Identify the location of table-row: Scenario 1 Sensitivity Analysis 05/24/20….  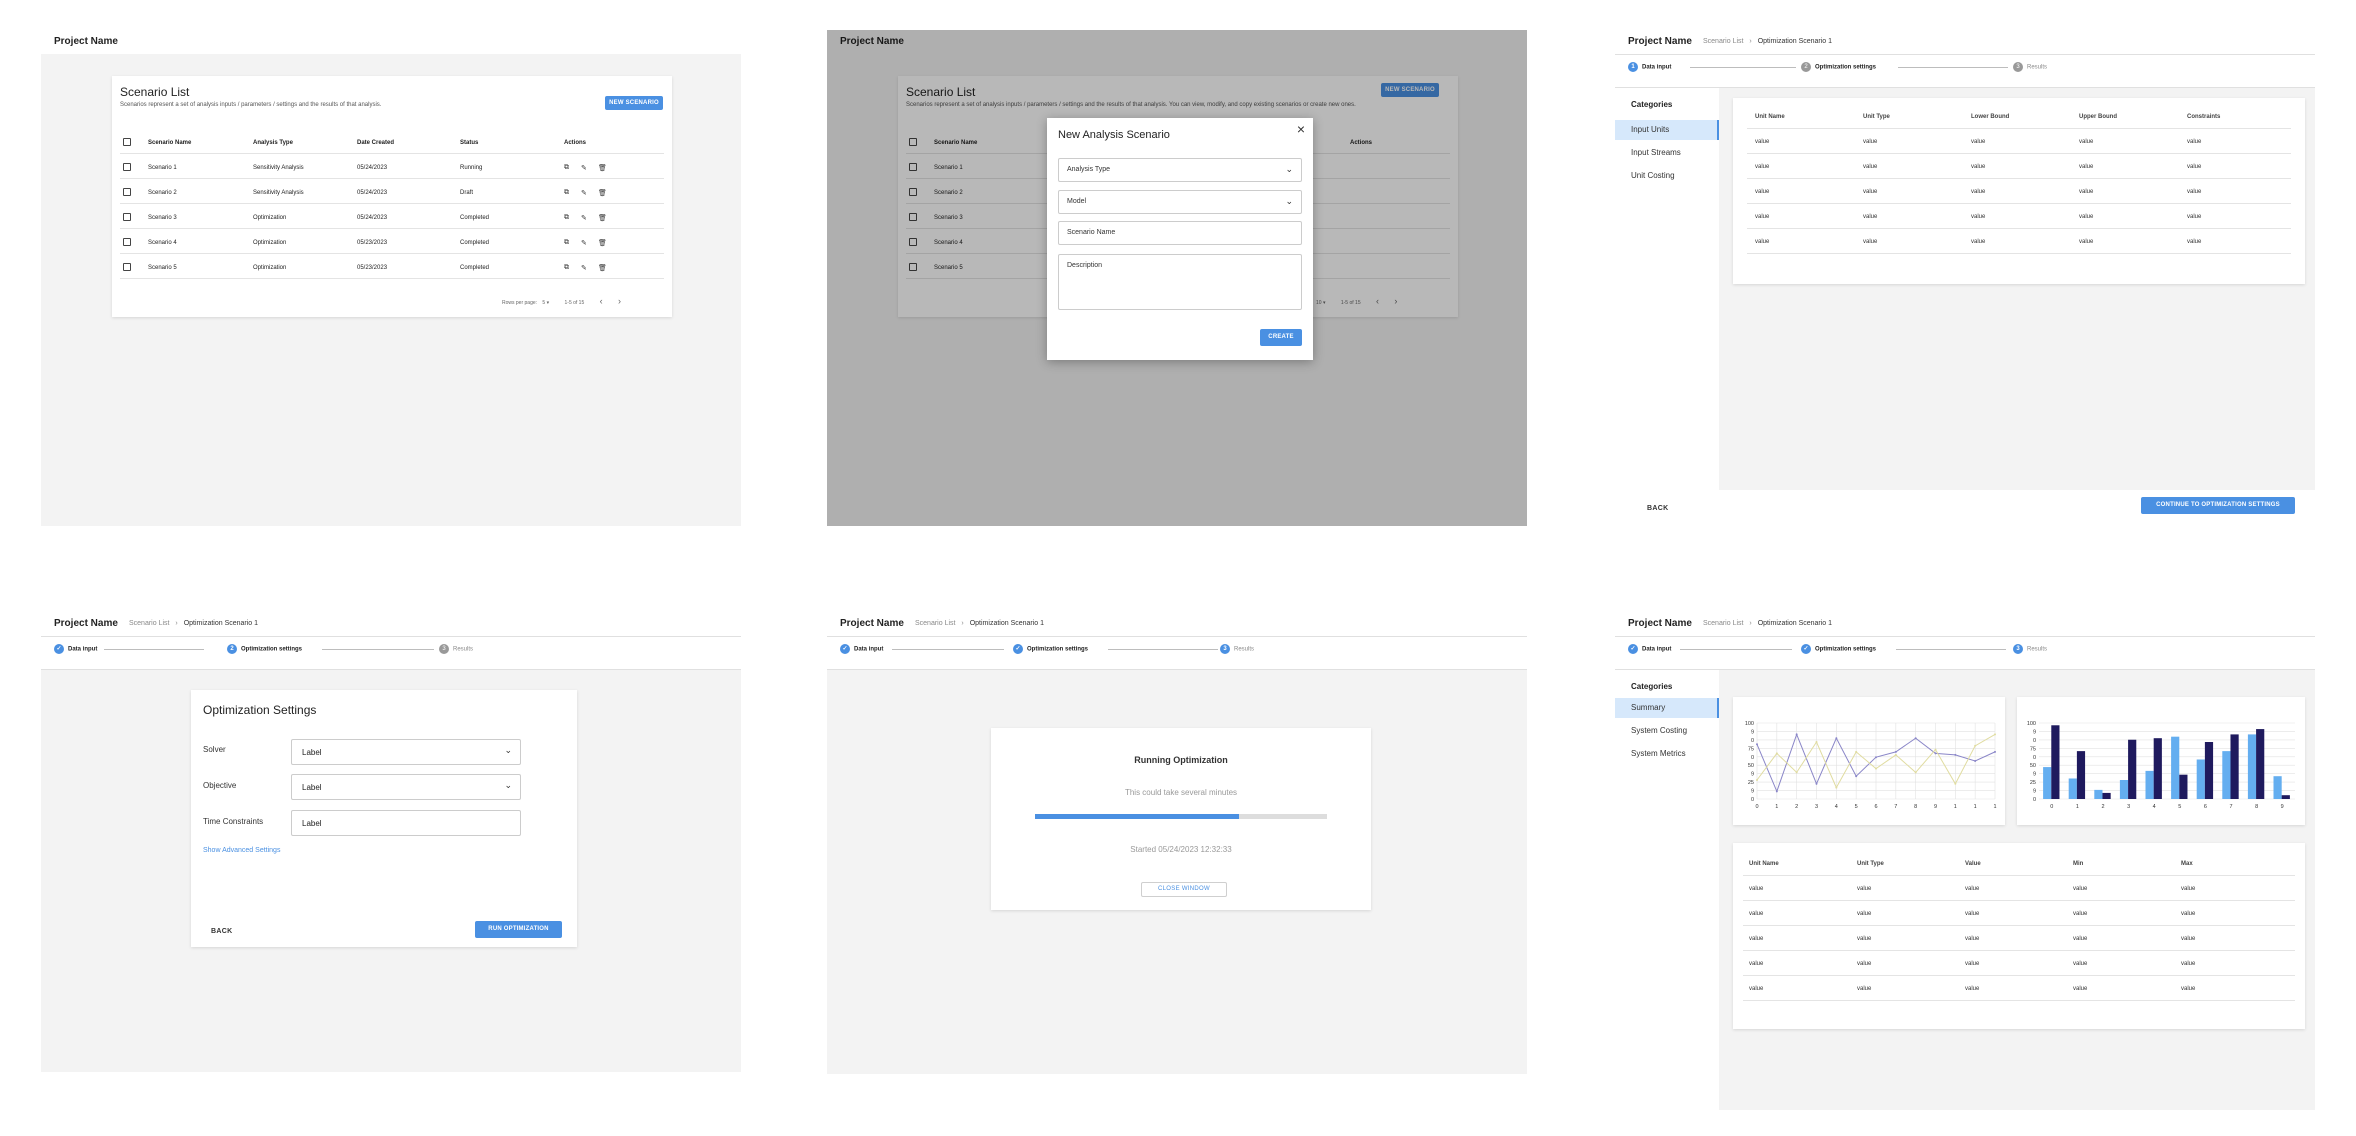
(392, 167).